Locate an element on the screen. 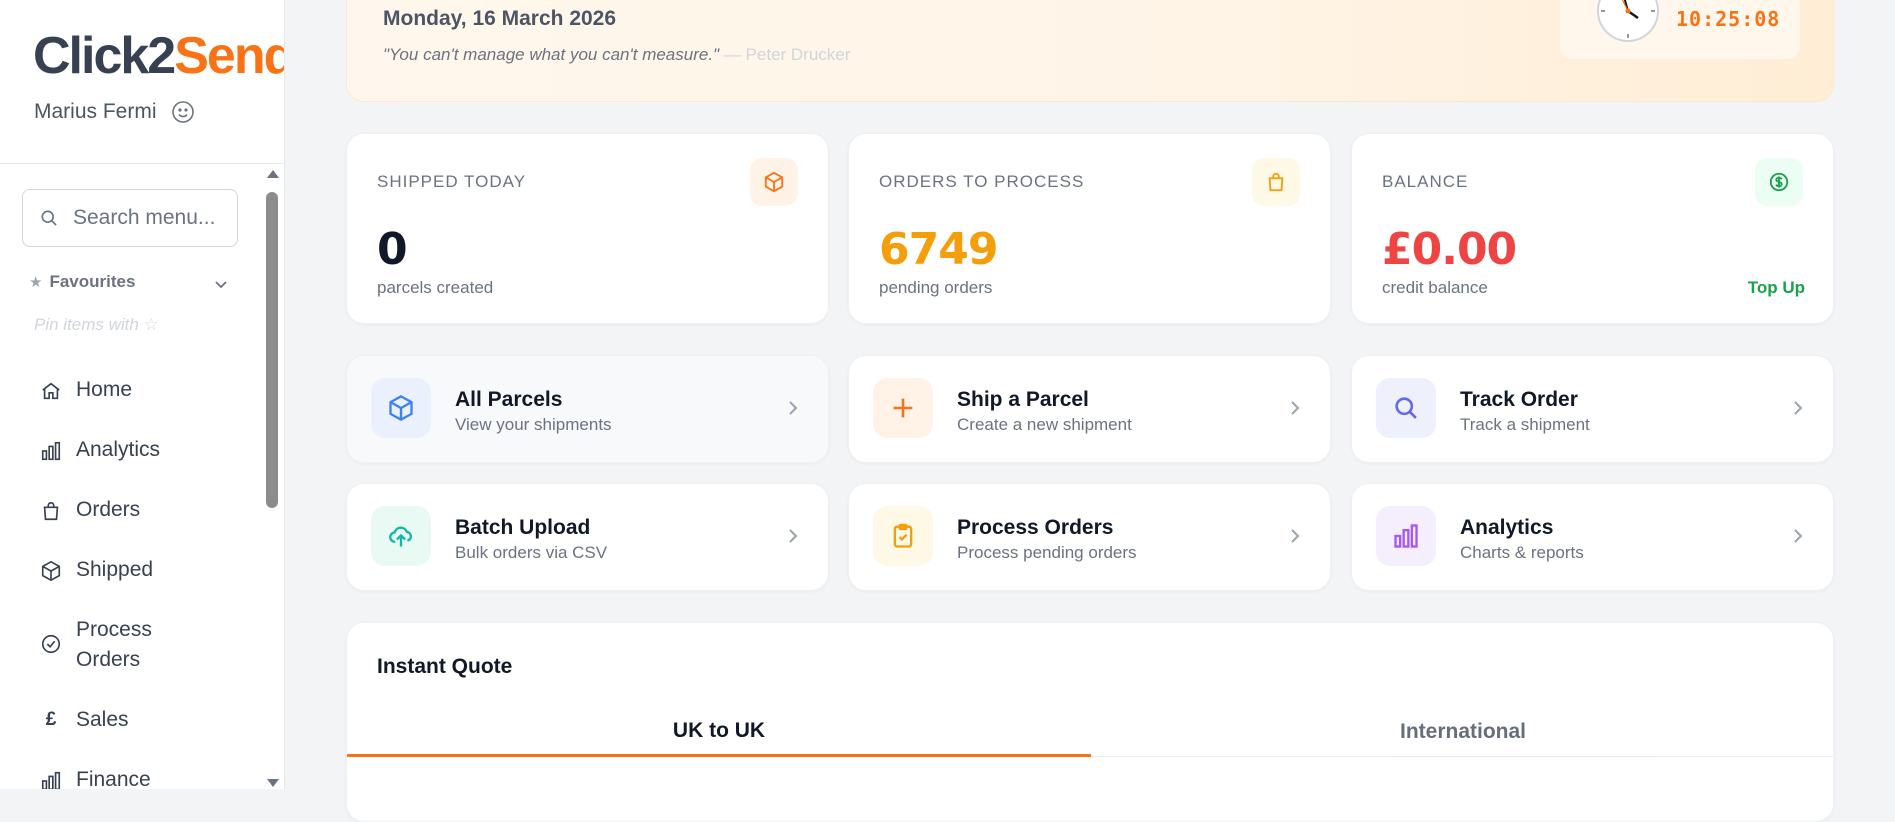  stat-card-orders-to-process: ORDERS TO PROCESS 6749 pending orders is located at coordinates (1089, 228).